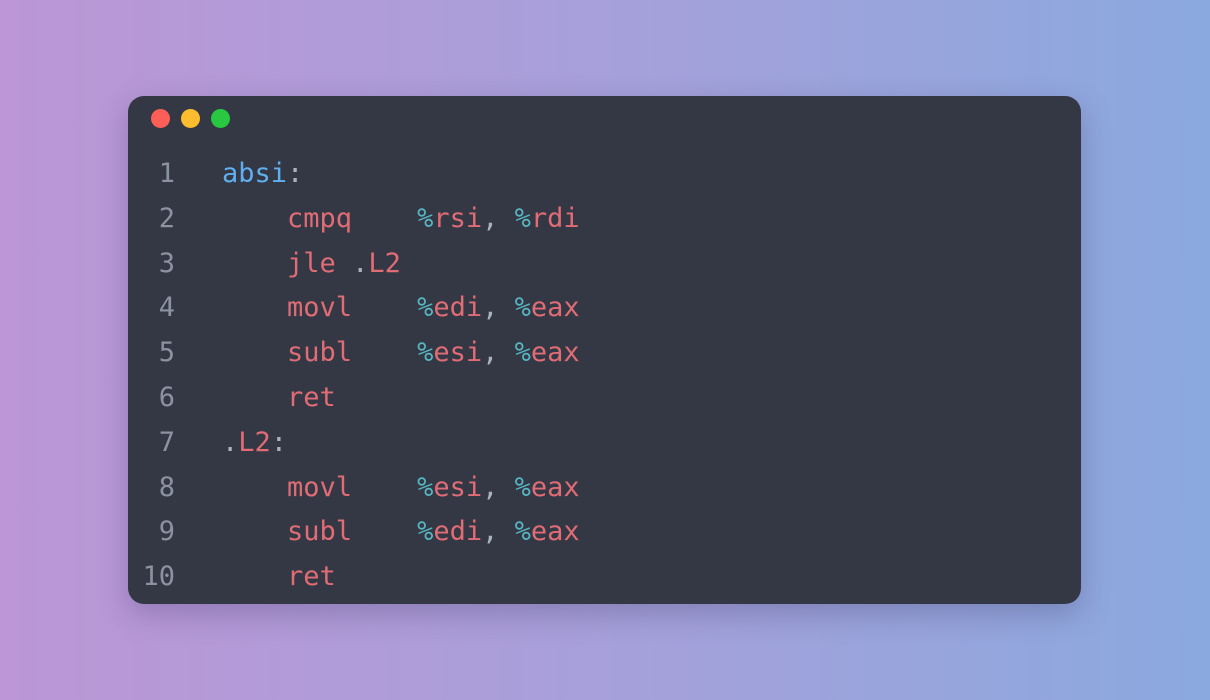 Image resolution: width=1210 pixels, height=700 pixels. Describe the element at coordinates (604, 308) in the screenshot. I see `code-line: 4 movl %edi, %eax` at that location.